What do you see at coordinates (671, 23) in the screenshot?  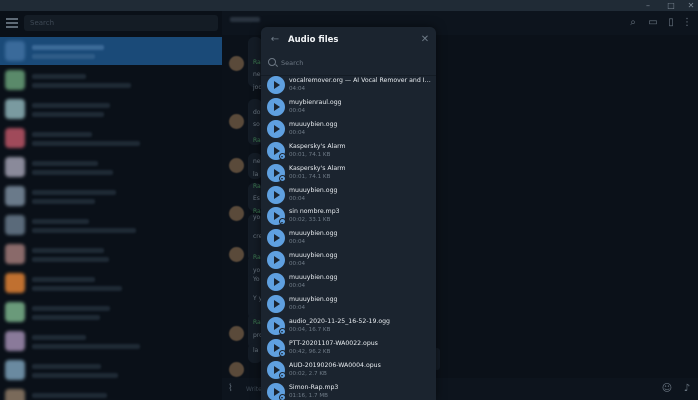 I see `sidebar-toggle-icon: ▯` at bounding box center [671, 23].